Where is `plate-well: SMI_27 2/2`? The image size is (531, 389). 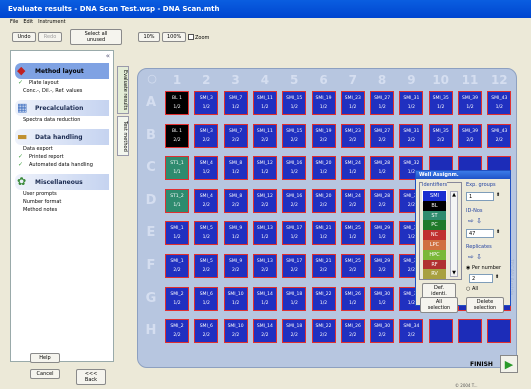
plate-well: SMI_27 2/2 is located at coordinates (382, 135).